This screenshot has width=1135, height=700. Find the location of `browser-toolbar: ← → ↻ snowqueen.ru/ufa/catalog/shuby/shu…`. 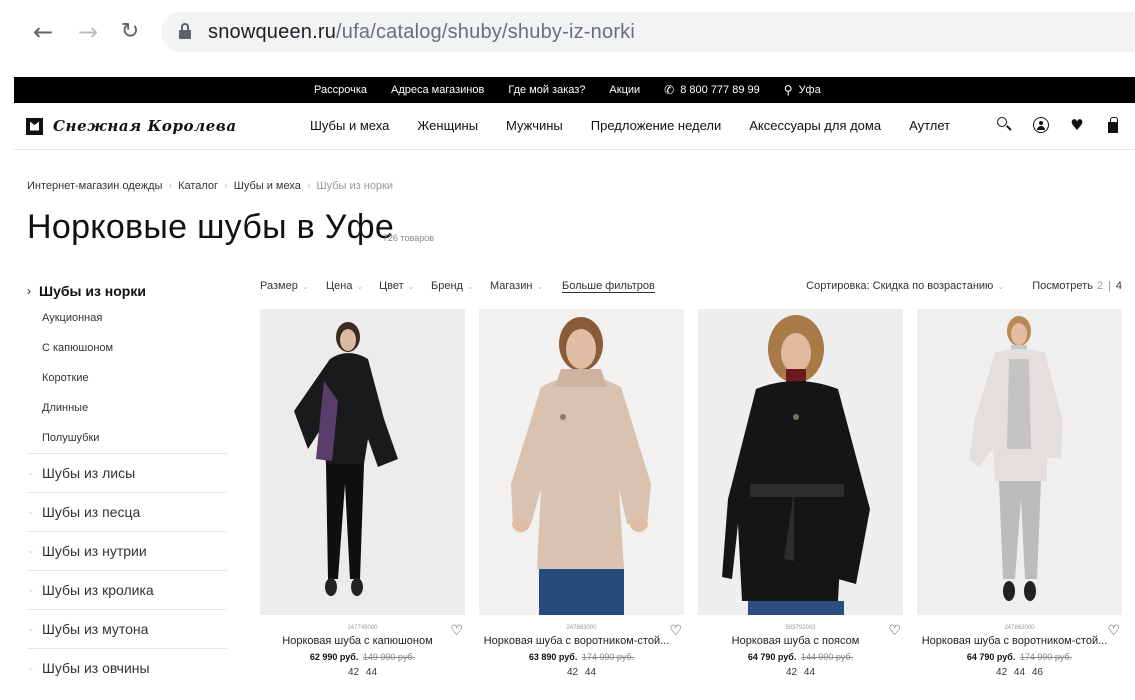

browser-toolbar: ← → ↻ snowqueen.ru/ufa/catalog/shuby/shu… is located at coordinates (567, 32).